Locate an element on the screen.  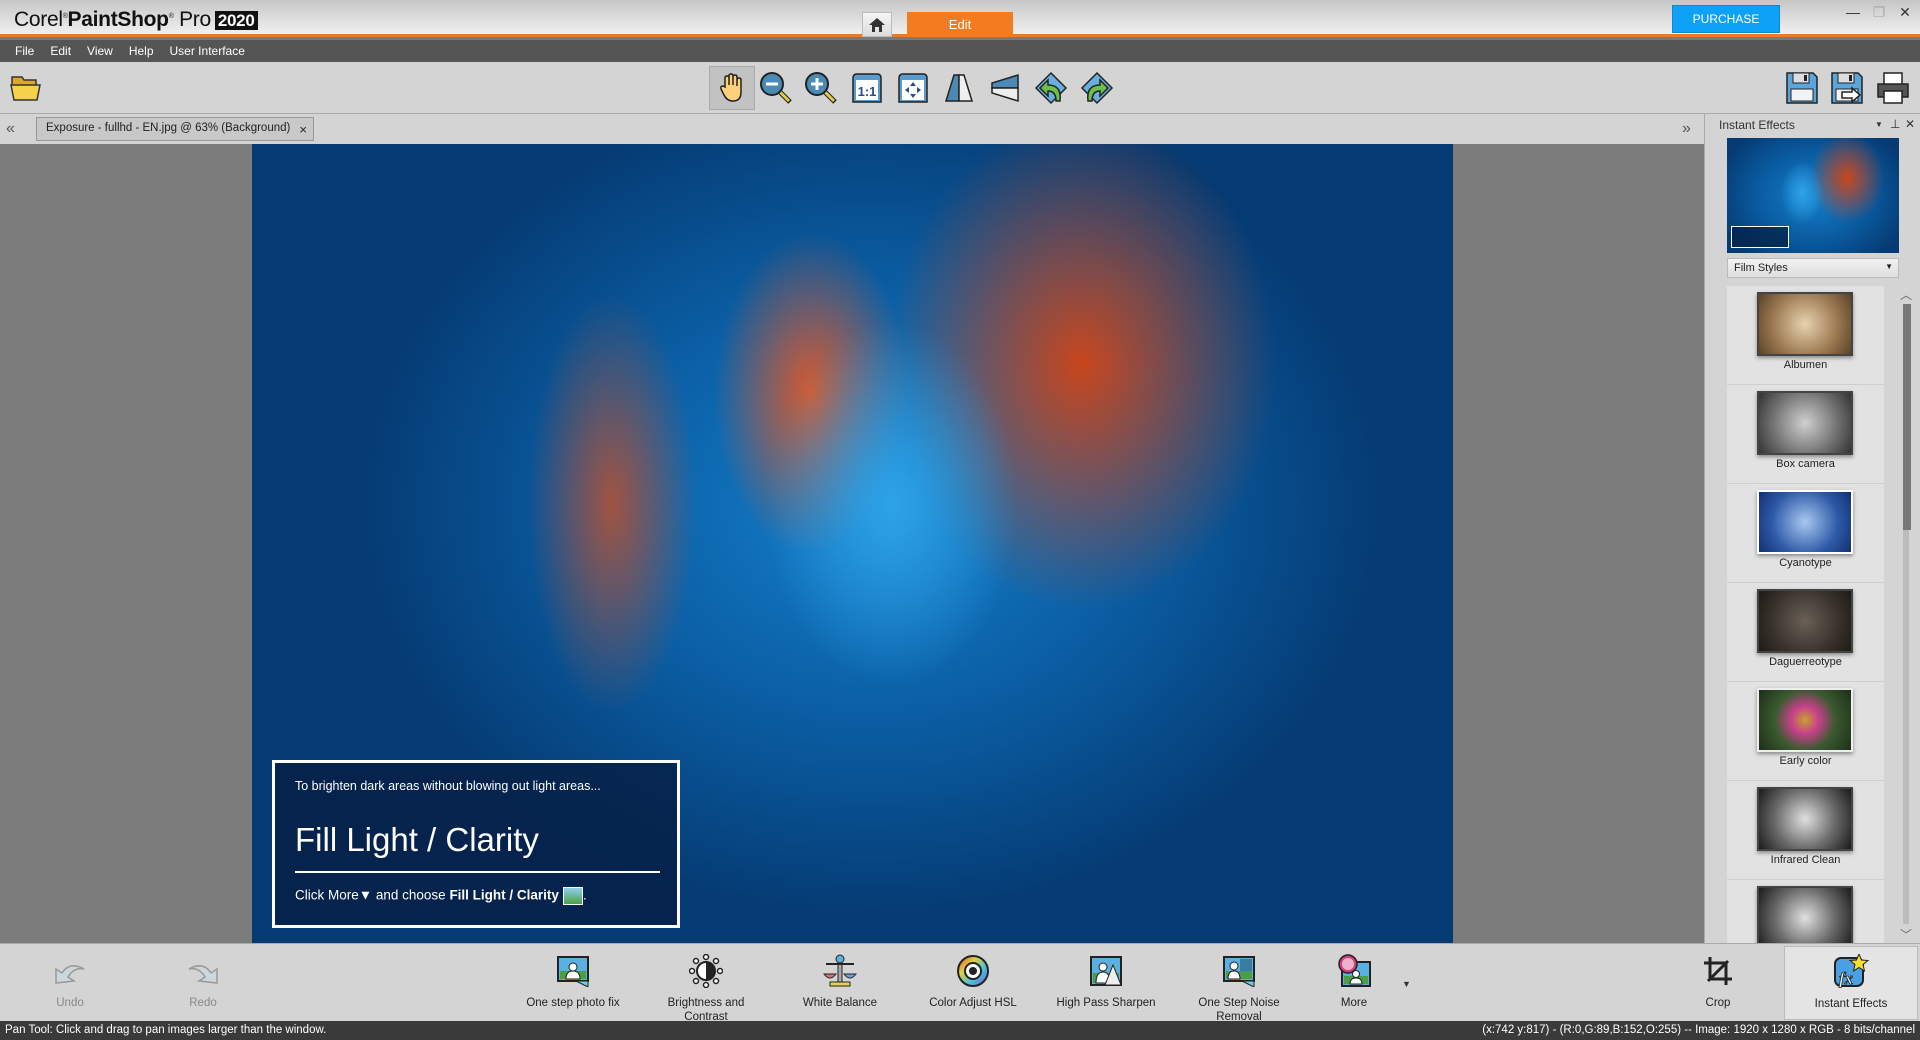
menu-view: View is located at coordinates (100, 51).